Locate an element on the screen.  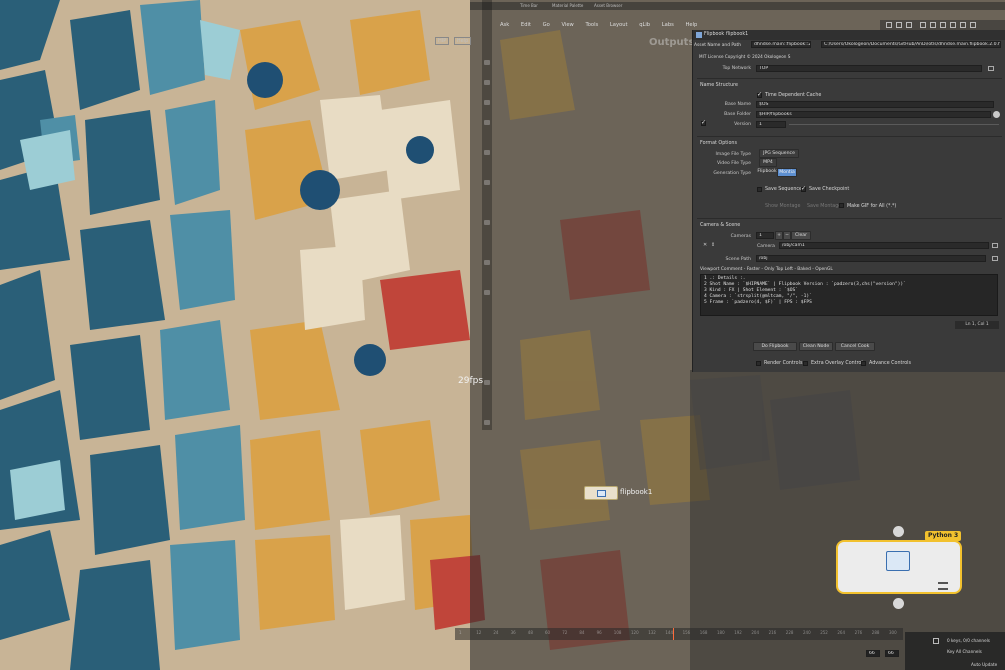
path-hip: HIP is located at coordinates (442, 41).